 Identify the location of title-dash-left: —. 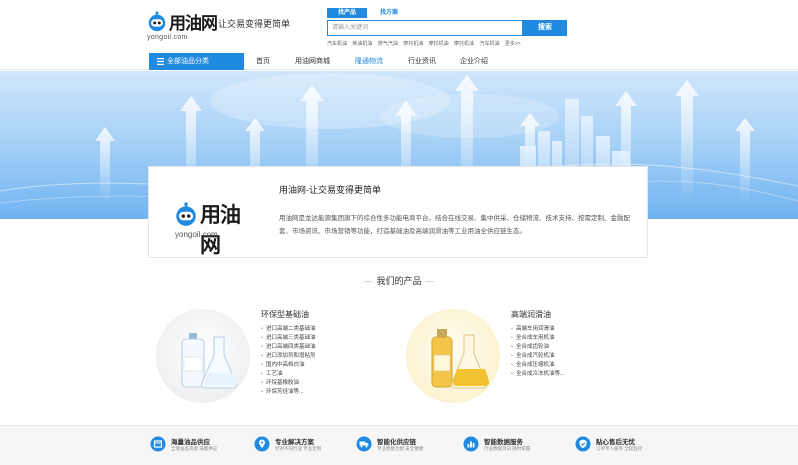
(368, 281).